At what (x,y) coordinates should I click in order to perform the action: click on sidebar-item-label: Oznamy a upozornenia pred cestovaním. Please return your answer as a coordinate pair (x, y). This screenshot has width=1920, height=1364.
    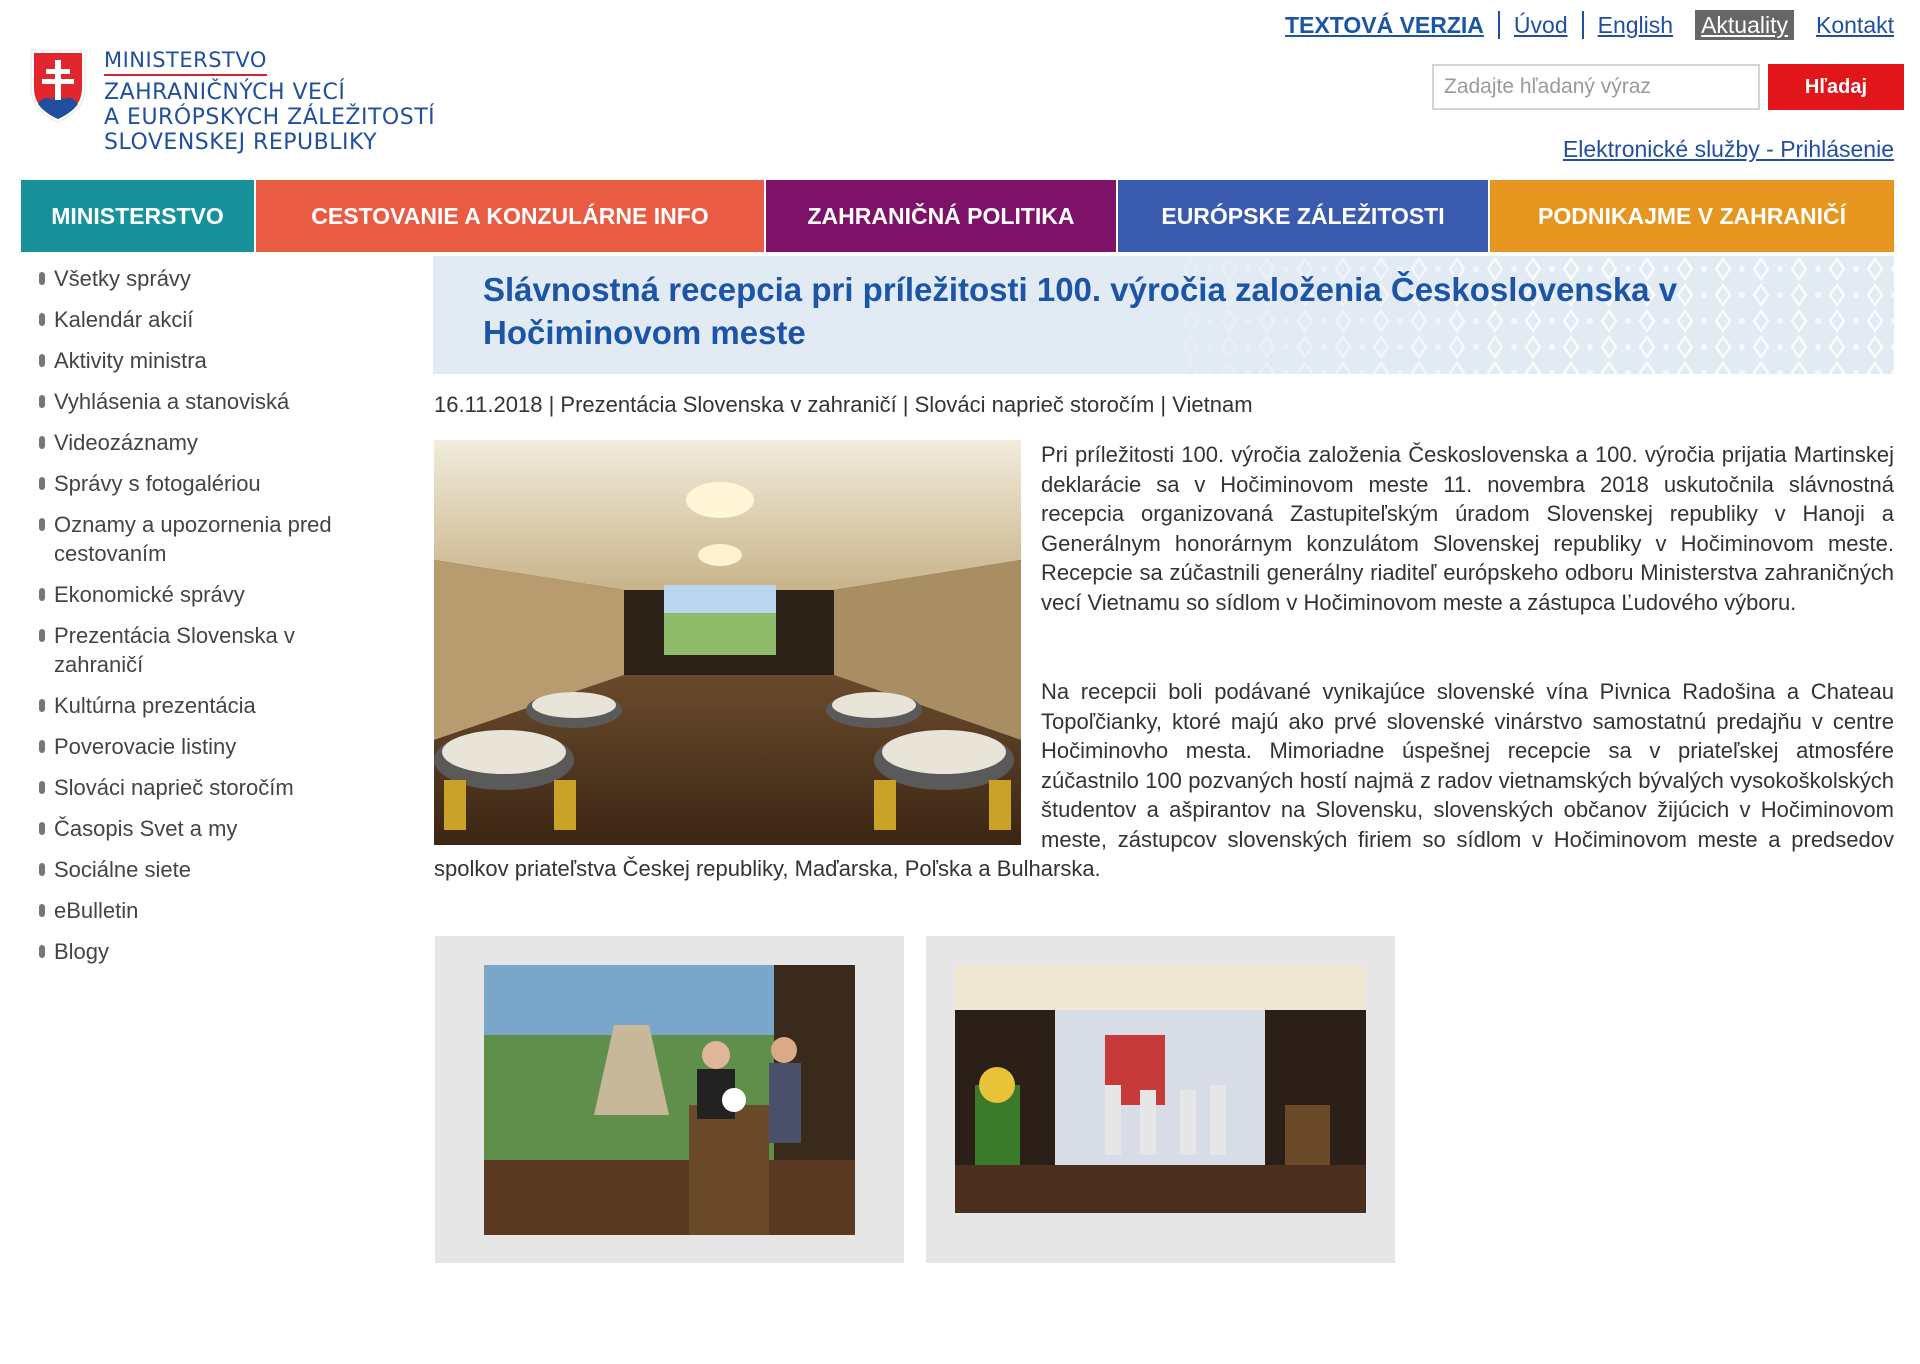
    Looking at the image, I should click on (193, 539).